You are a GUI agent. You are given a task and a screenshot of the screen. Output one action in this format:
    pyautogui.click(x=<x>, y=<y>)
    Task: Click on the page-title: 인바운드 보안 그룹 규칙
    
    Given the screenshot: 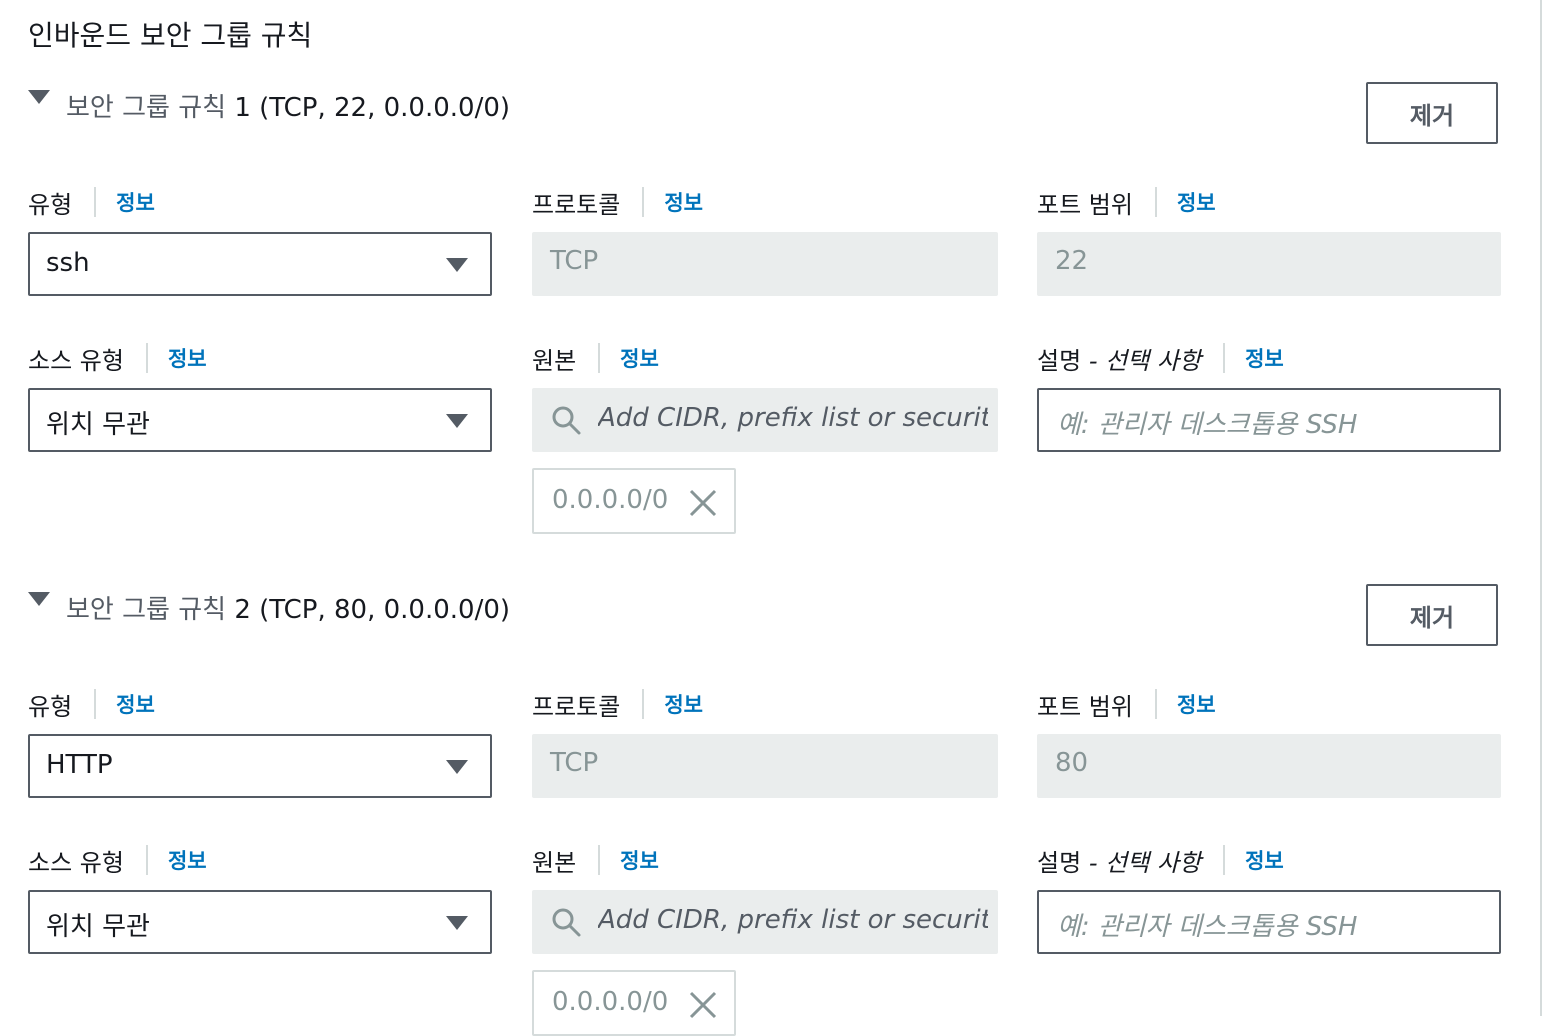 What is the action you would take?
    pyautogui.click(x=170, y=35)
    